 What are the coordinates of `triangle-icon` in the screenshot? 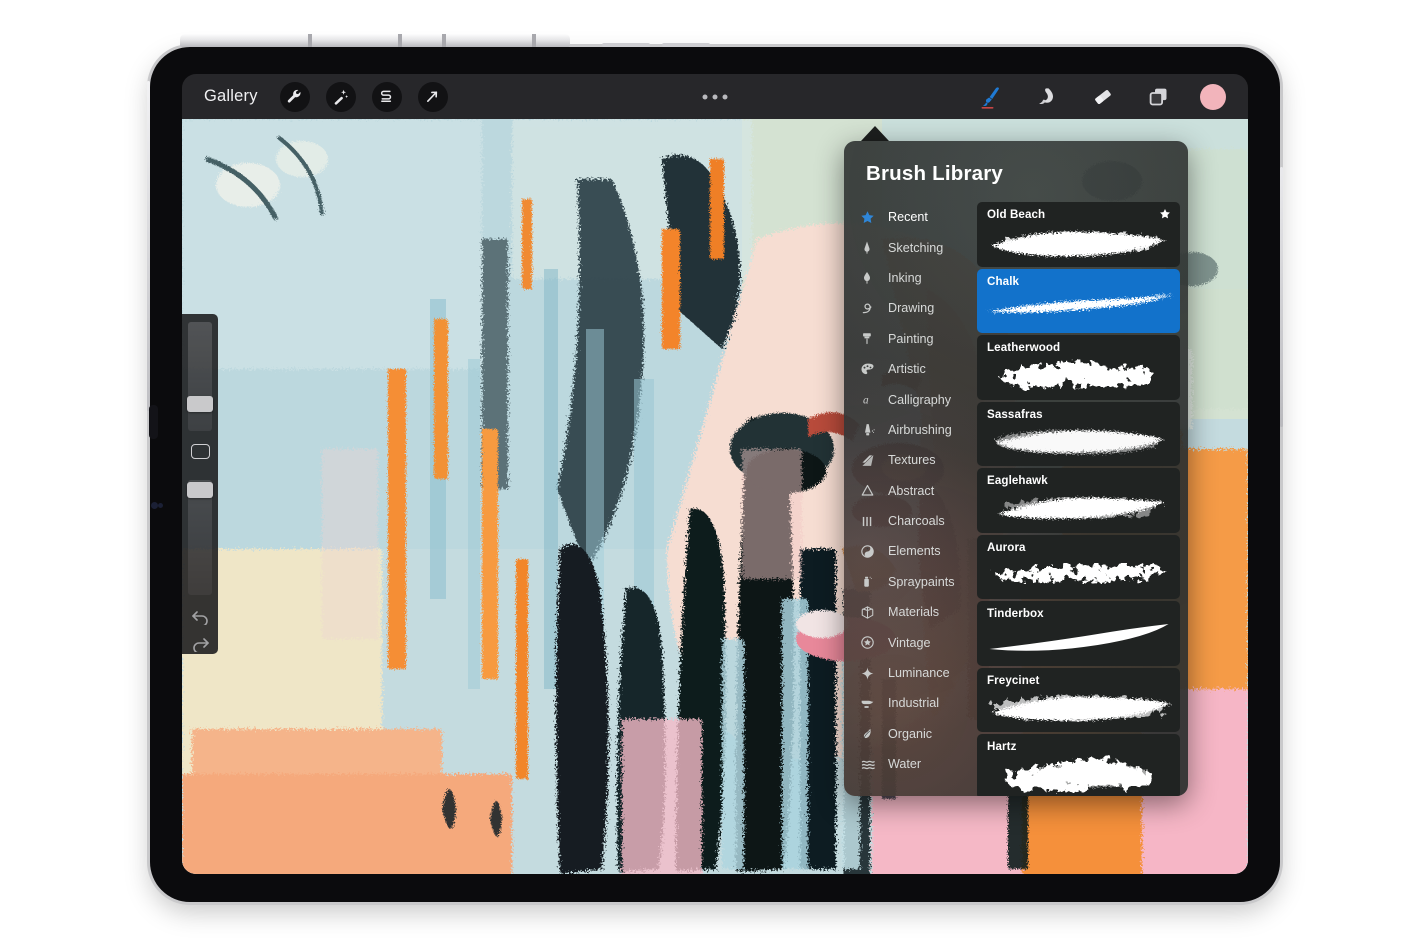 It's located at (872, 490).